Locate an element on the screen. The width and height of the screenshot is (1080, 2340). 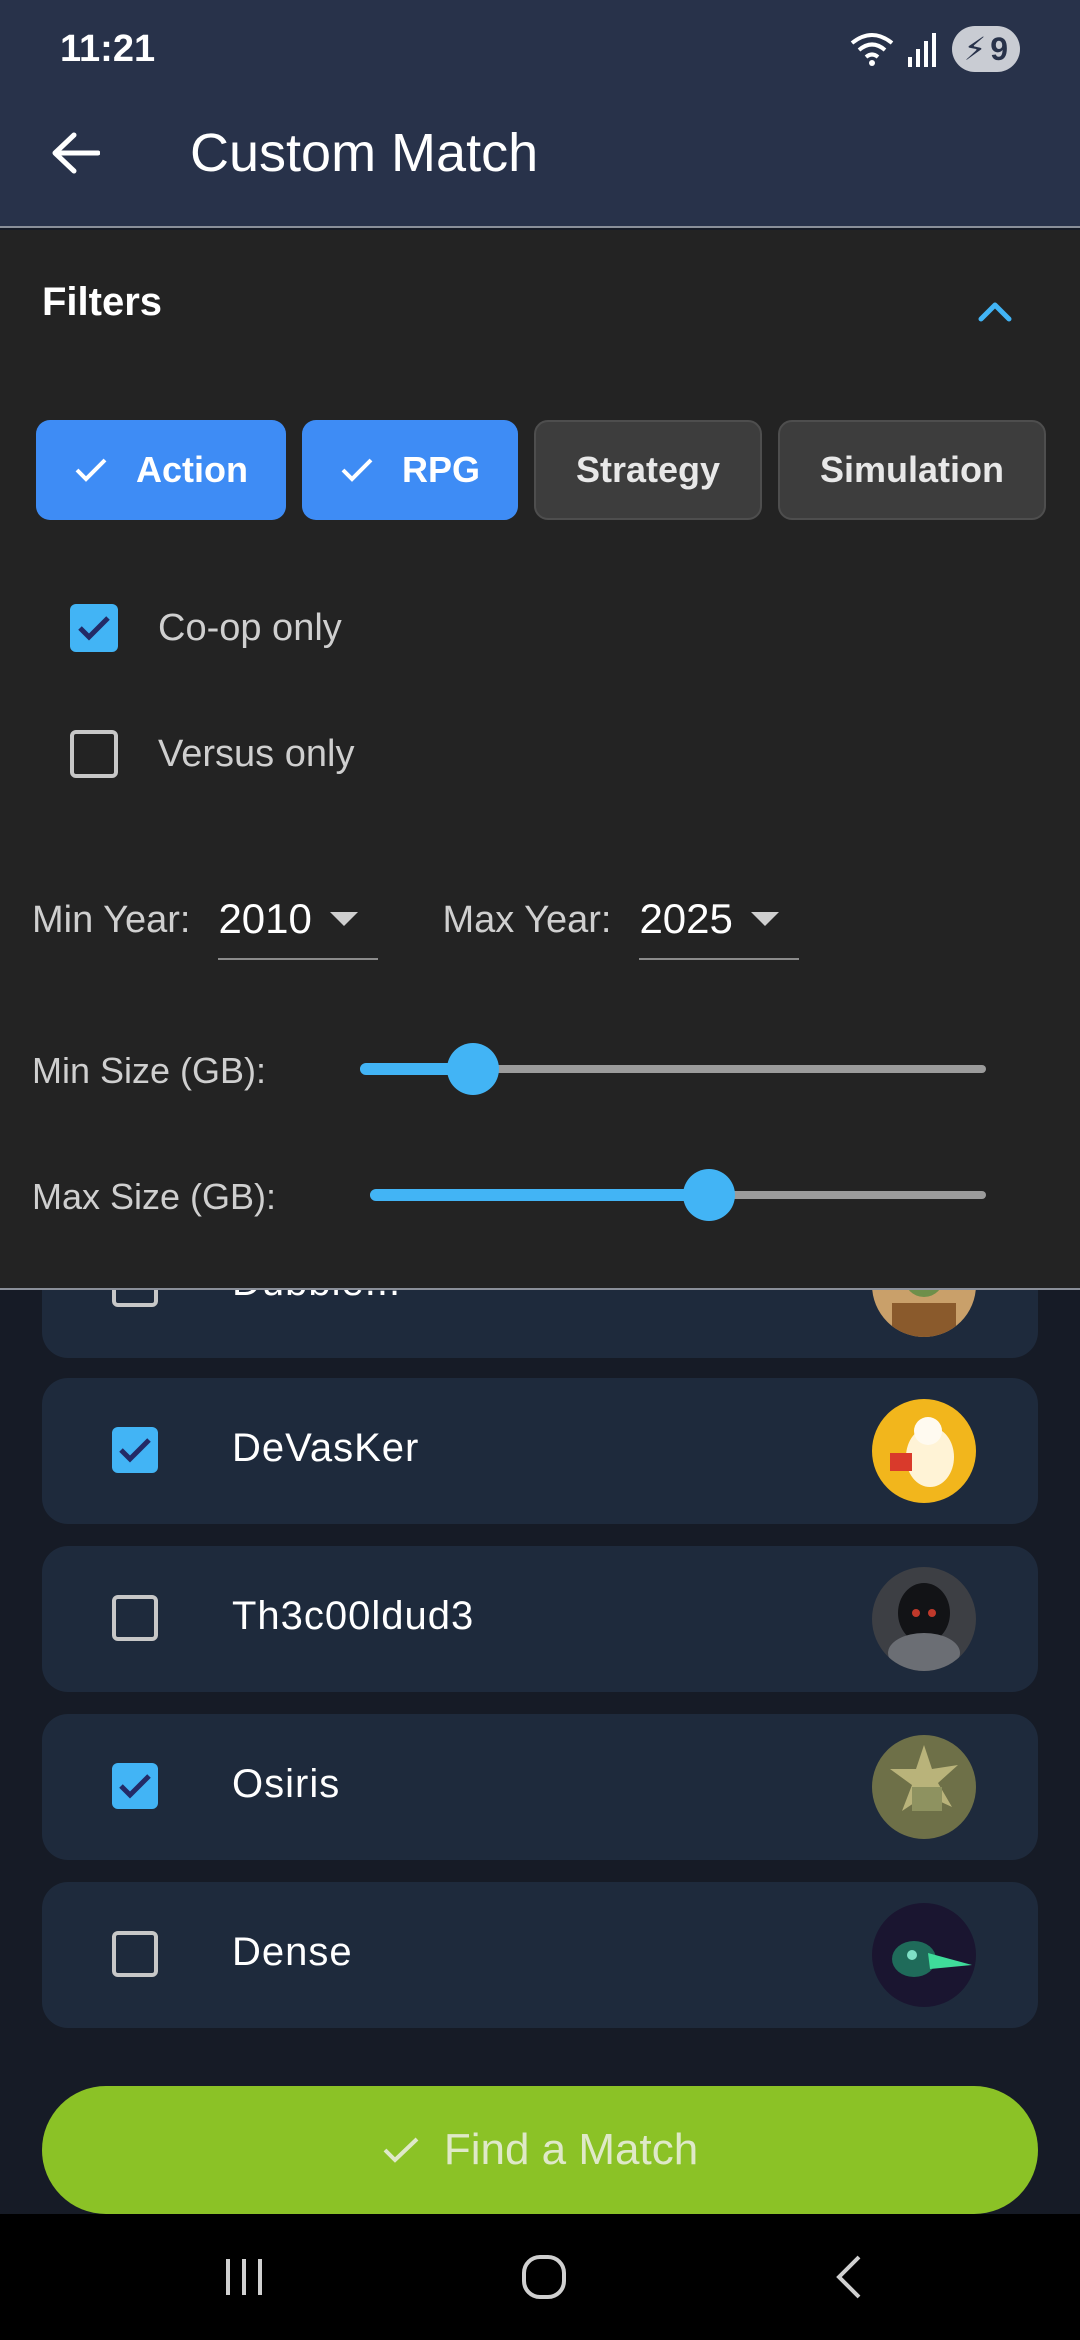
versus-only-label: Versus only is located at coordinates (256, 753).